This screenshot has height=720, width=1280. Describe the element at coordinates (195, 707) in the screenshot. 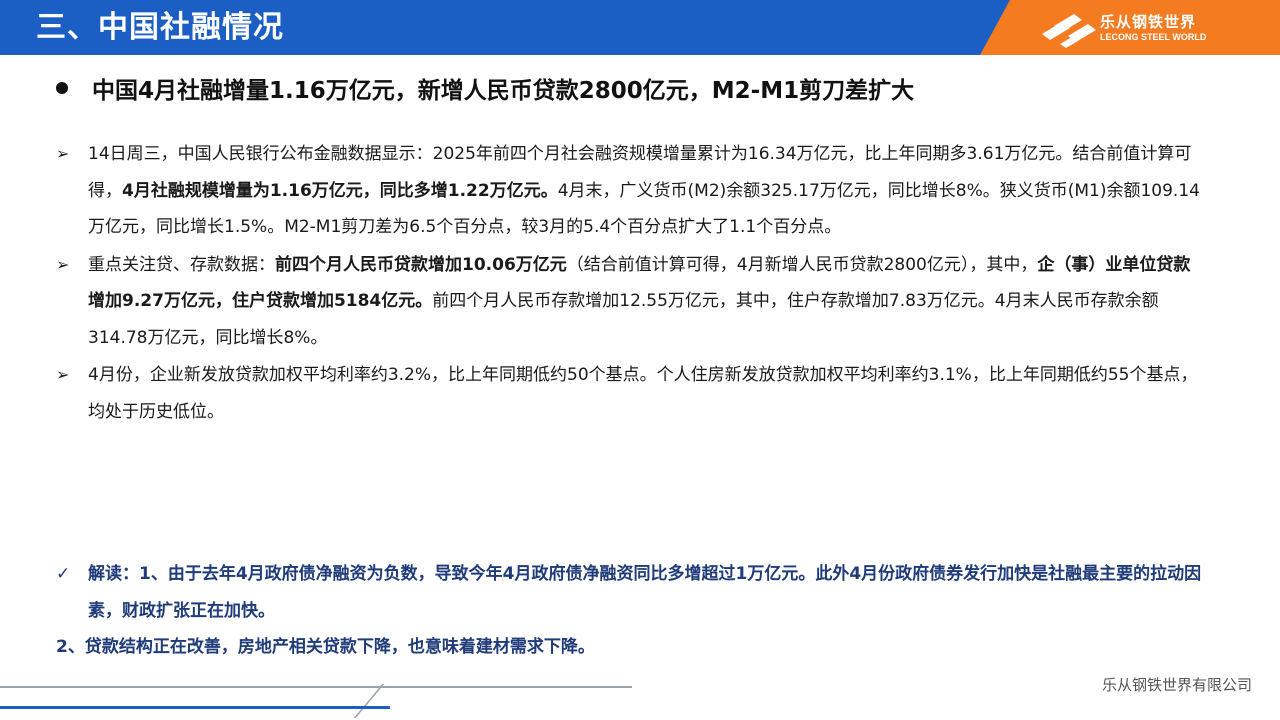

I see `footer-accent-line` at that location.